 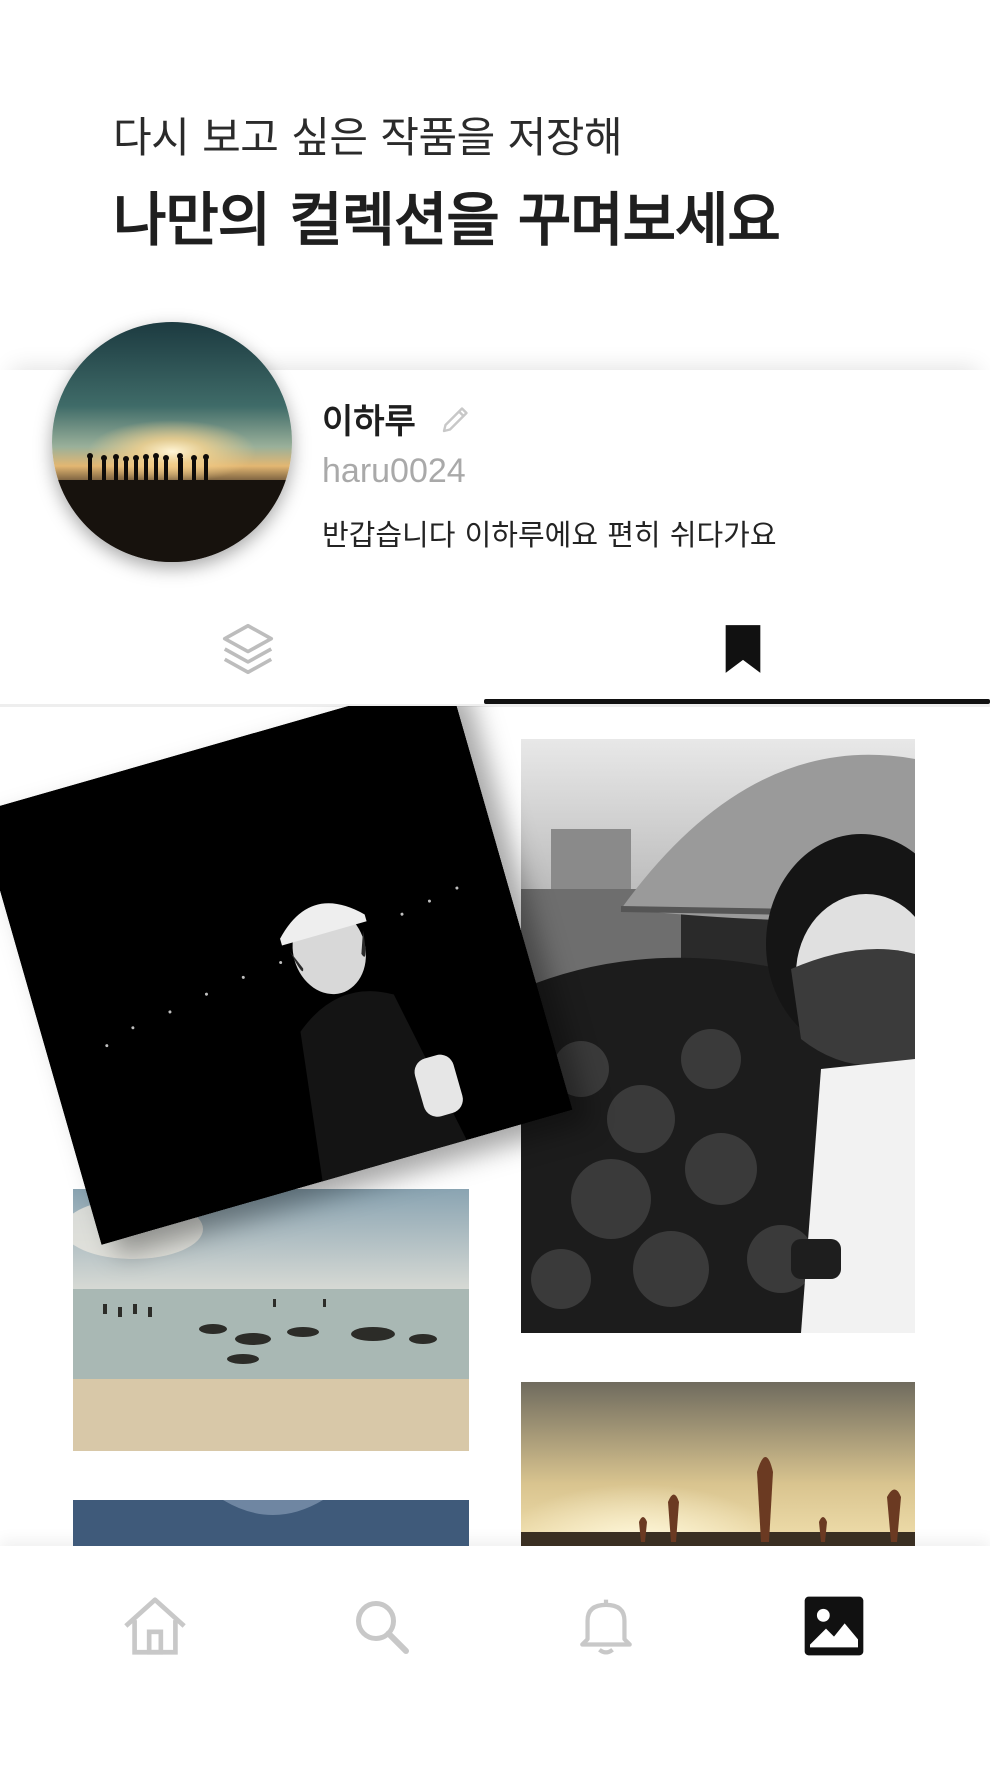 I want to click on nav-search, so click(x=381, y=1626).